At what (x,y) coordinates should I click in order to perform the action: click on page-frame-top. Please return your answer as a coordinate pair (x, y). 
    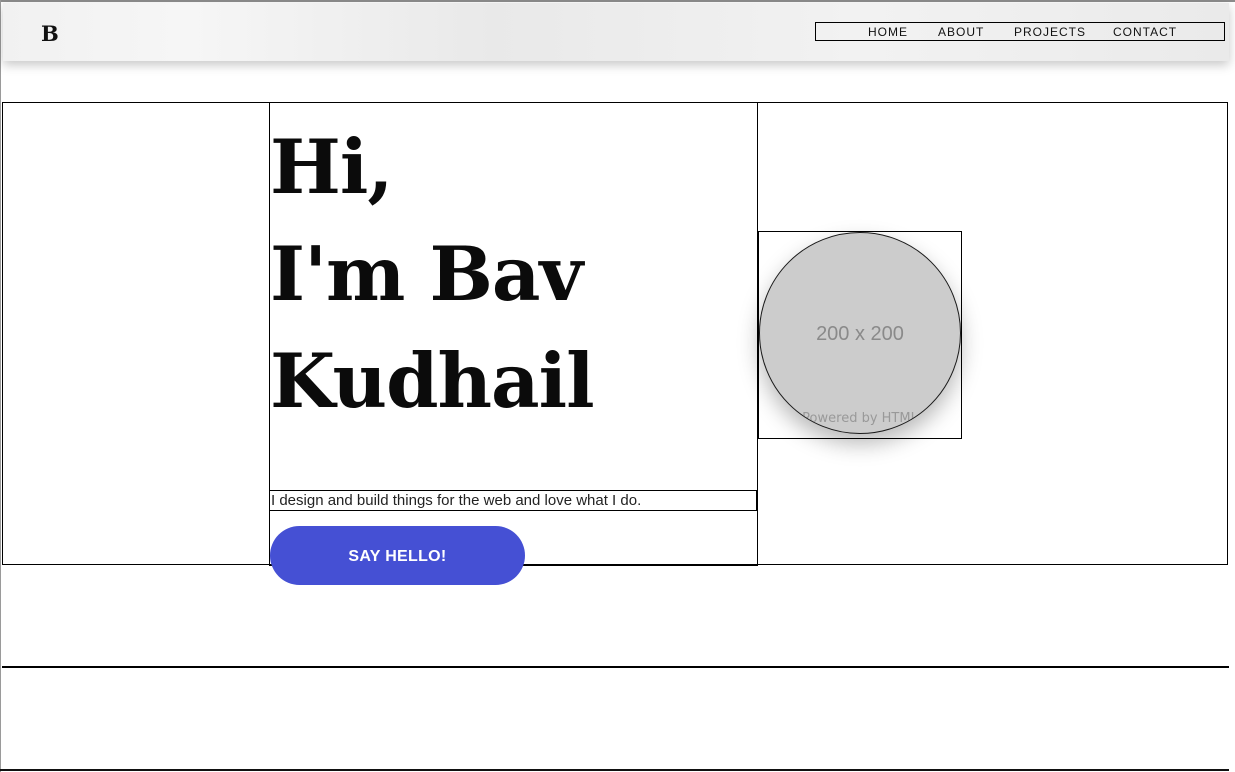
    Looking at the image, I should click on (617, 1).